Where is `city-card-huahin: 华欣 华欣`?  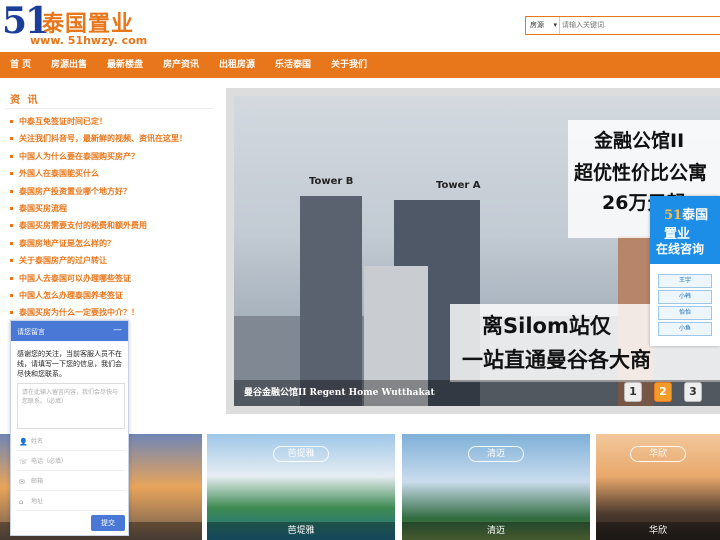 city-card-huahin: 华欣 华欣 is located at coordinates (658, 487).